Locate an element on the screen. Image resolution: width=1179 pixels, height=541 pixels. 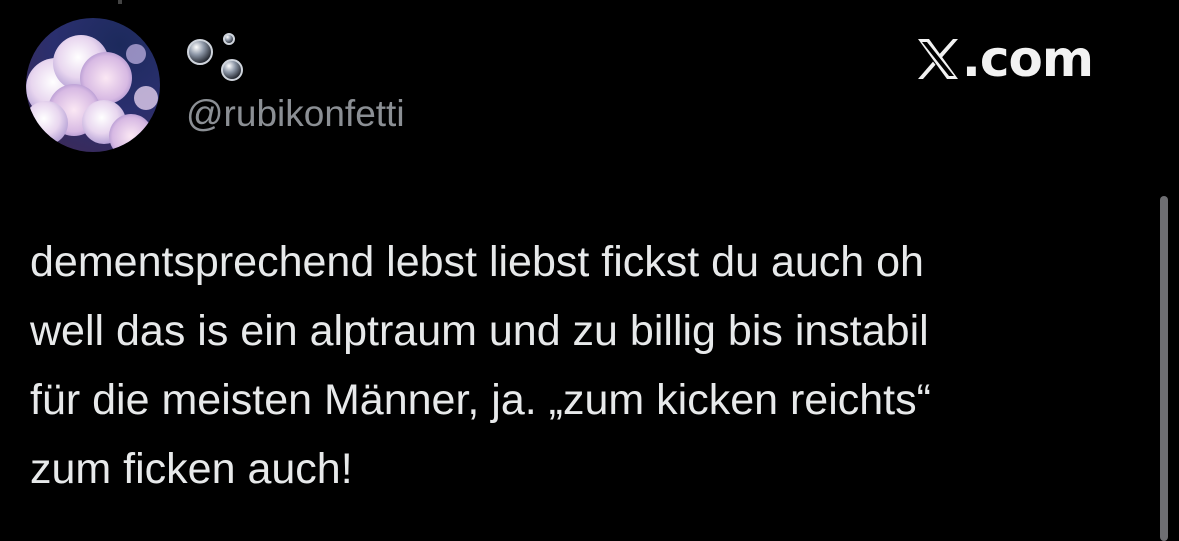
avatar is located at coordinates (93, 85).